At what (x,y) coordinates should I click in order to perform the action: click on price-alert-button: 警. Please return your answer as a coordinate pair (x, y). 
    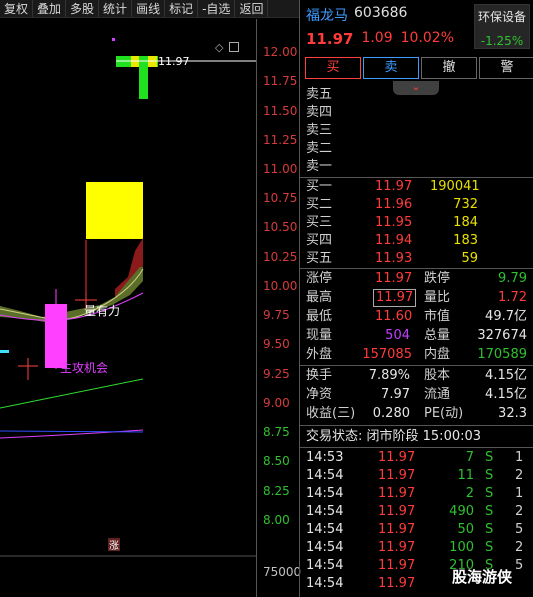
    Looking at the image, I should click on (506, 68).